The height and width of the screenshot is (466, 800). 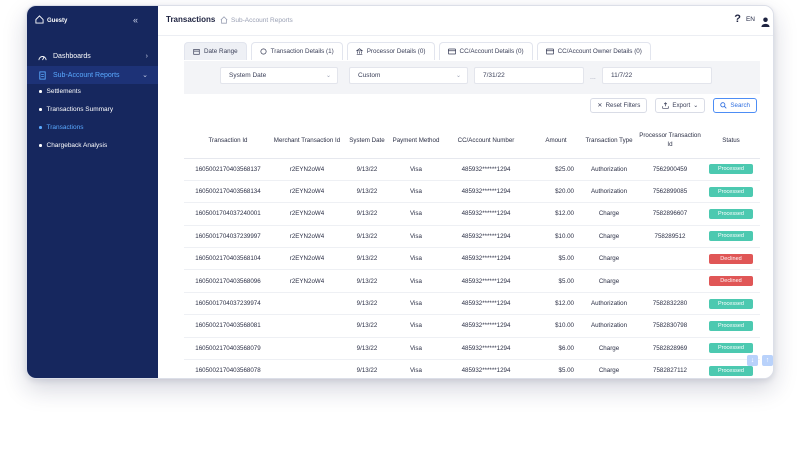 What do you see at coordinates (529, 75) in the screenshot?
I see `date-from-input: 7/31/22` at bounding box center [529, 75].